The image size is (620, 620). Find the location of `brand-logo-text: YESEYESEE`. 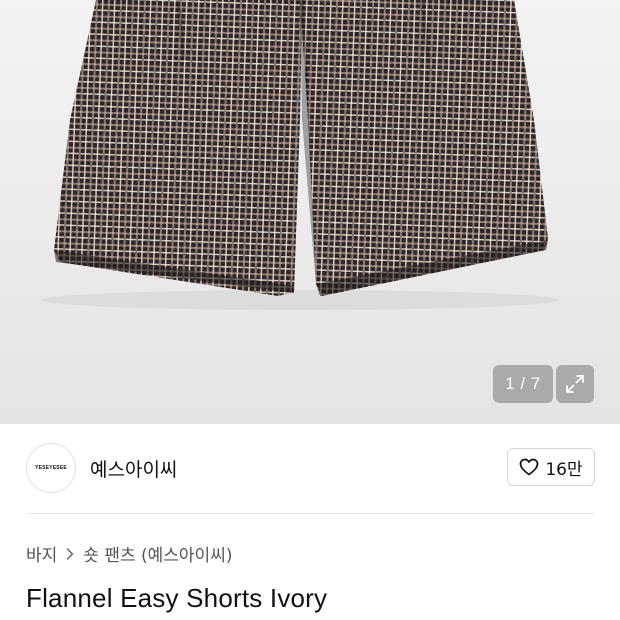

brand-logo-text: YESEYESEE is located at coordinates (51, 468).